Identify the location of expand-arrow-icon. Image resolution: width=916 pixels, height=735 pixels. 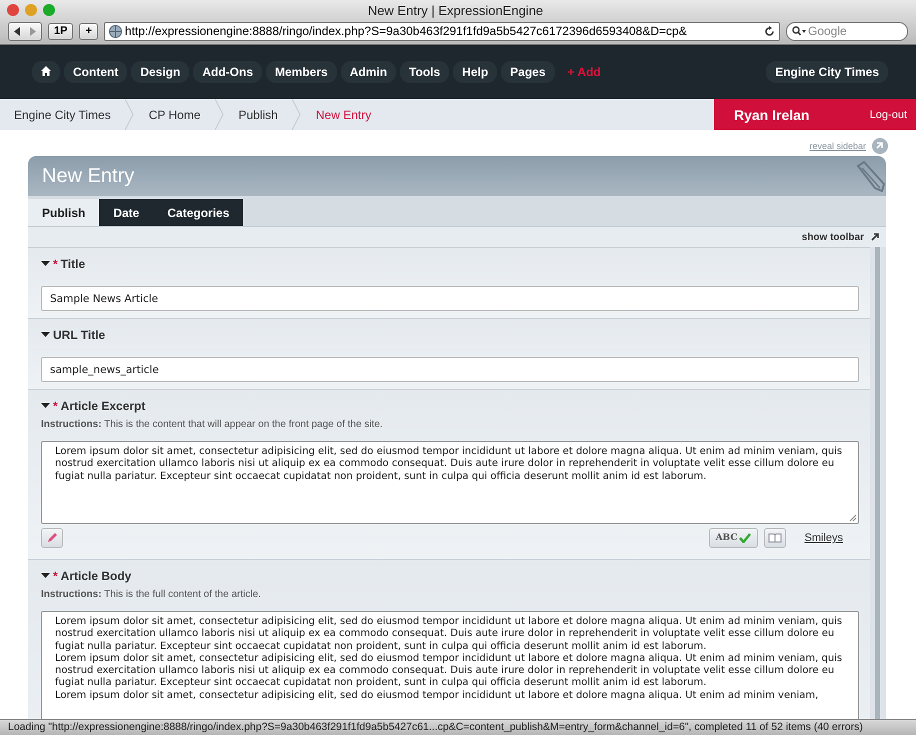
(875, 237).